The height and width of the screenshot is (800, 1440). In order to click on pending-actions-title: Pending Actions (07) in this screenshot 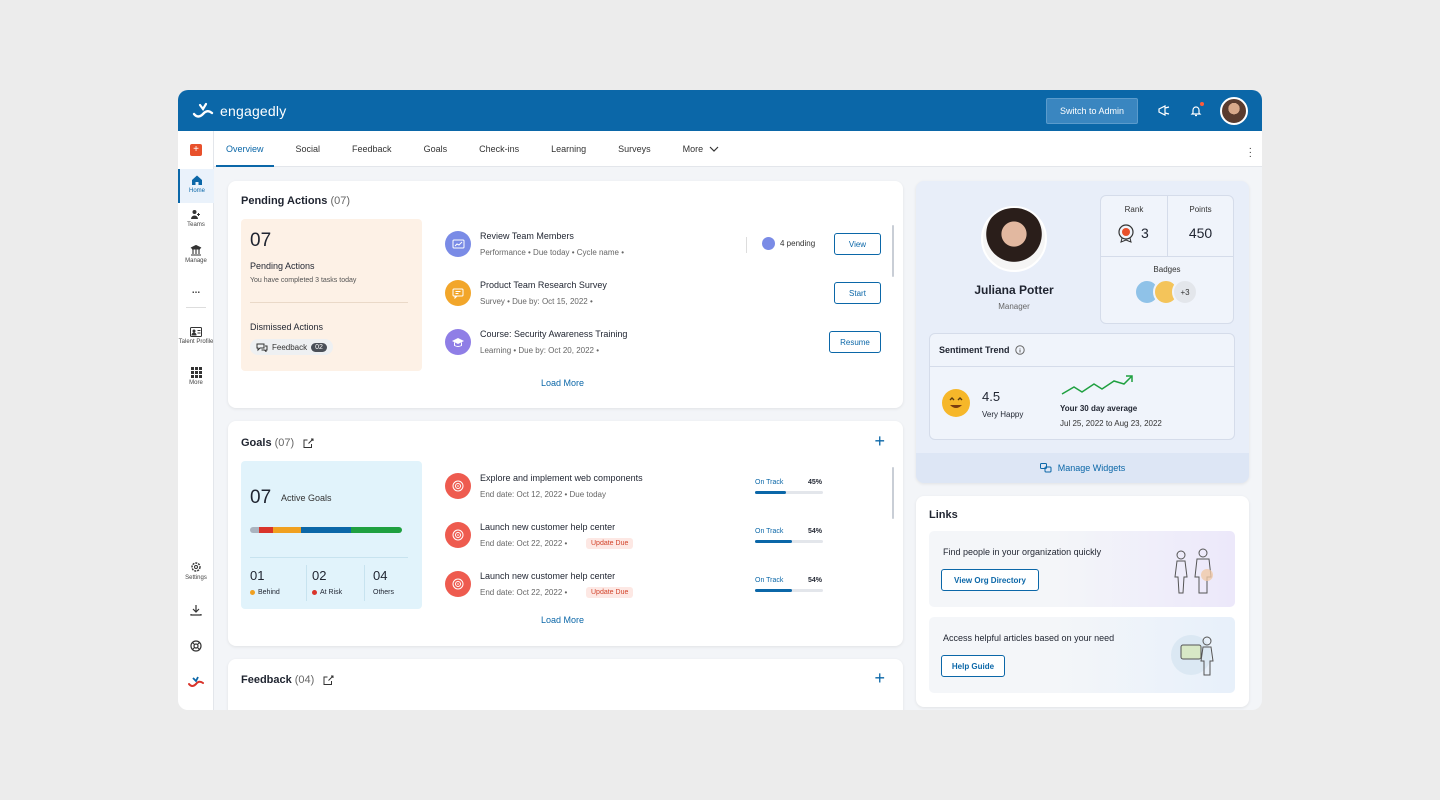, I will do `click(295, 201)`.